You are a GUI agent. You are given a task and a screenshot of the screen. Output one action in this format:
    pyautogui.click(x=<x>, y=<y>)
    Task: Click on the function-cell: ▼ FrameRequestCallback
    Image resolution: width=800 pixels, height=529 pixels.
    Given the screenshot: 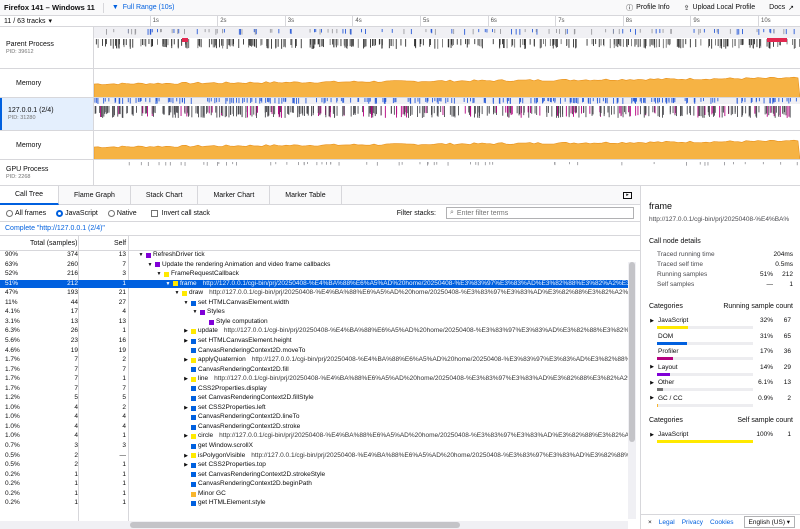 What is the action you would take?
    pyautogui.click(x=392, y=274)
    